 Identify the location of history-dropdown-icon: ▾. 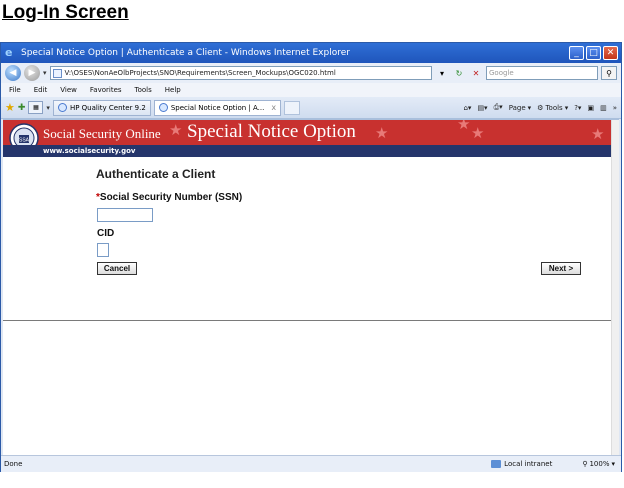
(45, 73).